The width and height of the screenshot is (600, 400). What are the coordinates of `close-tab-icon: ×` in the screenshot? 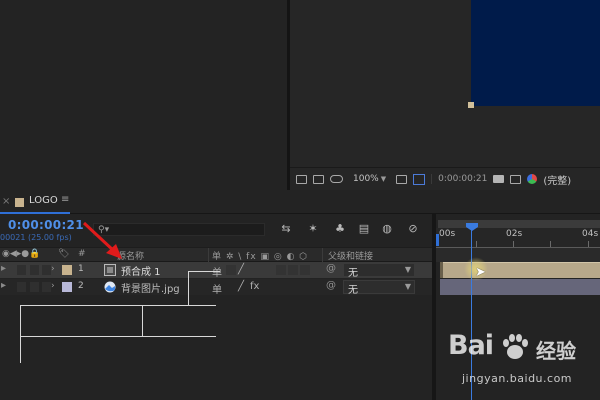 It's located at (6, 201).